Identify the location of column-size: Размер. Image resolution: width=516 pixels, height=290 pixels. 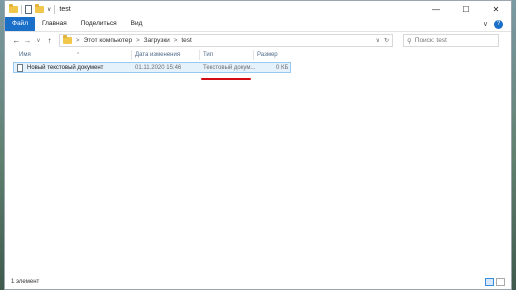
(267, 55).